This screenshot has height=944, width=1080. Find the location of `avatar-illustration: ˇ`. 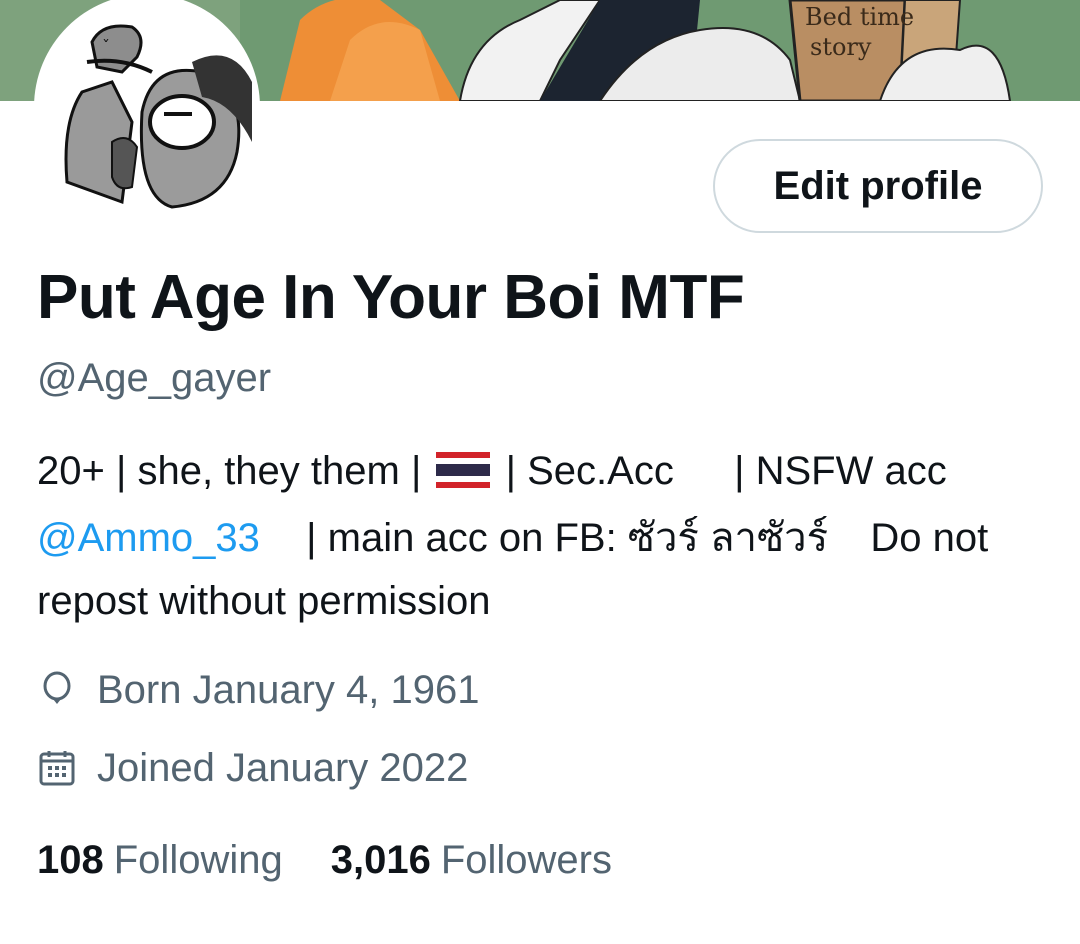

avatar-illustration: ˇ is located at coordinates (147, 107).